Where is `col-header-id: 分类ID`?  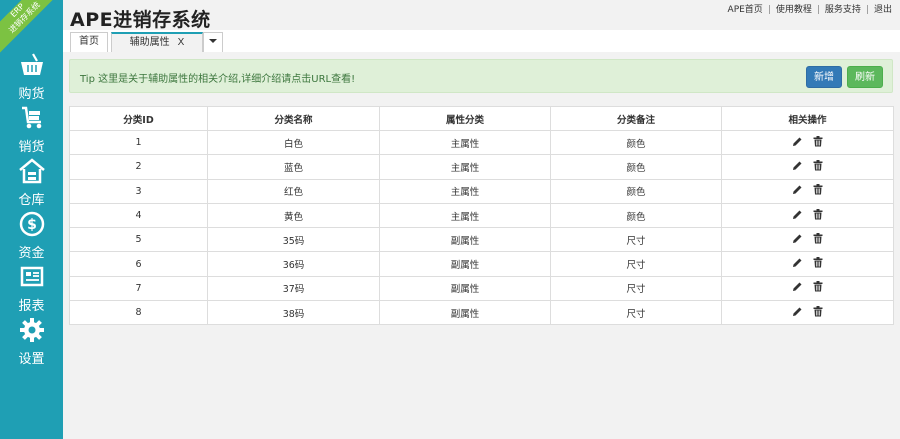
col-header-id: 分类ID is located at coordinates (138, 118).